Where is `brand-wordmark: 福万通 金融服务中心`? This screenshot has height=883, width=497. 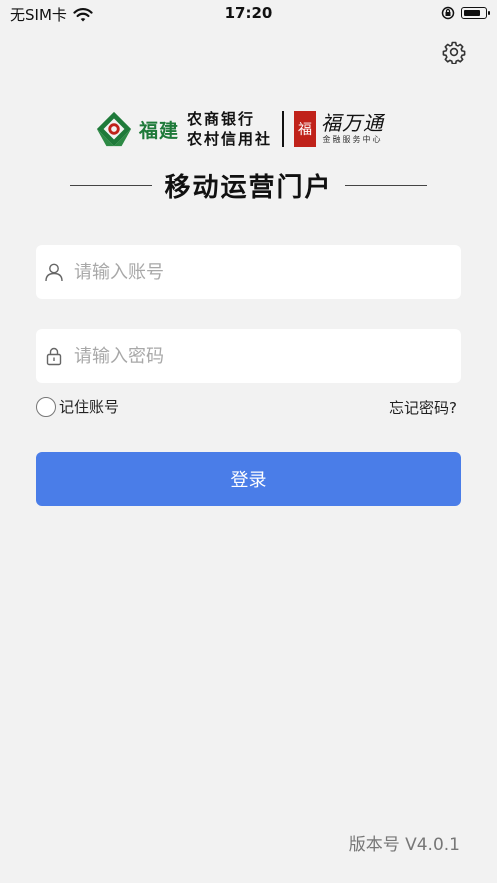 brand-wordmark: 福万通 金融服务中心 is located at coordinates (352, 129).